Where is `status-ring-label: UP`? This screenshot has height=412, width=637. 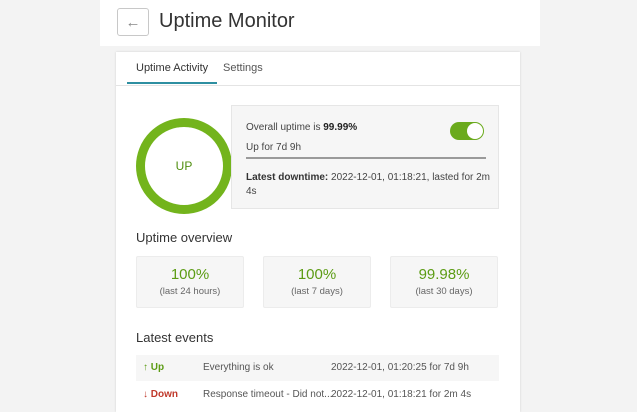
status-ring-label: UP is located at coordinates (184, 166).